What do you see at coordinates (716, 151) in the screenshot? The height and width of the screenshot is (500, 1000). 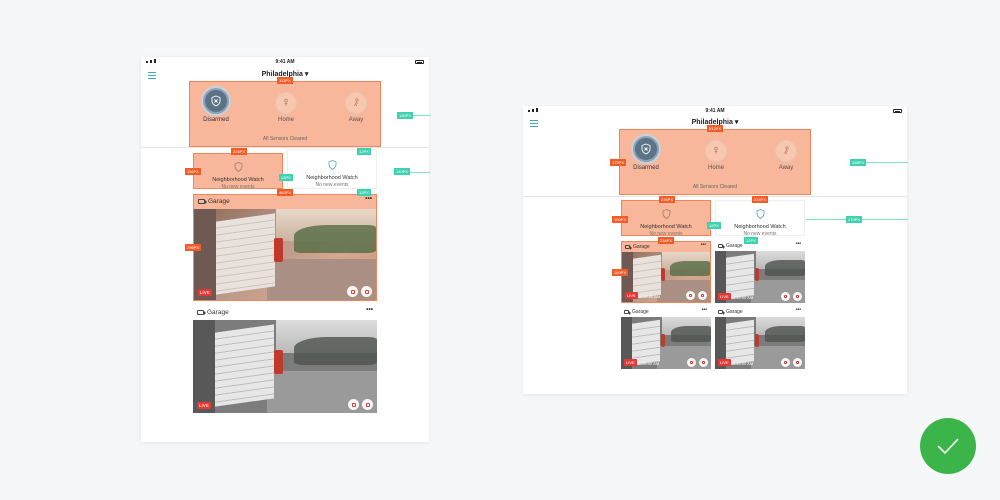 I see `person-icon` at bounding box center [716, 151].